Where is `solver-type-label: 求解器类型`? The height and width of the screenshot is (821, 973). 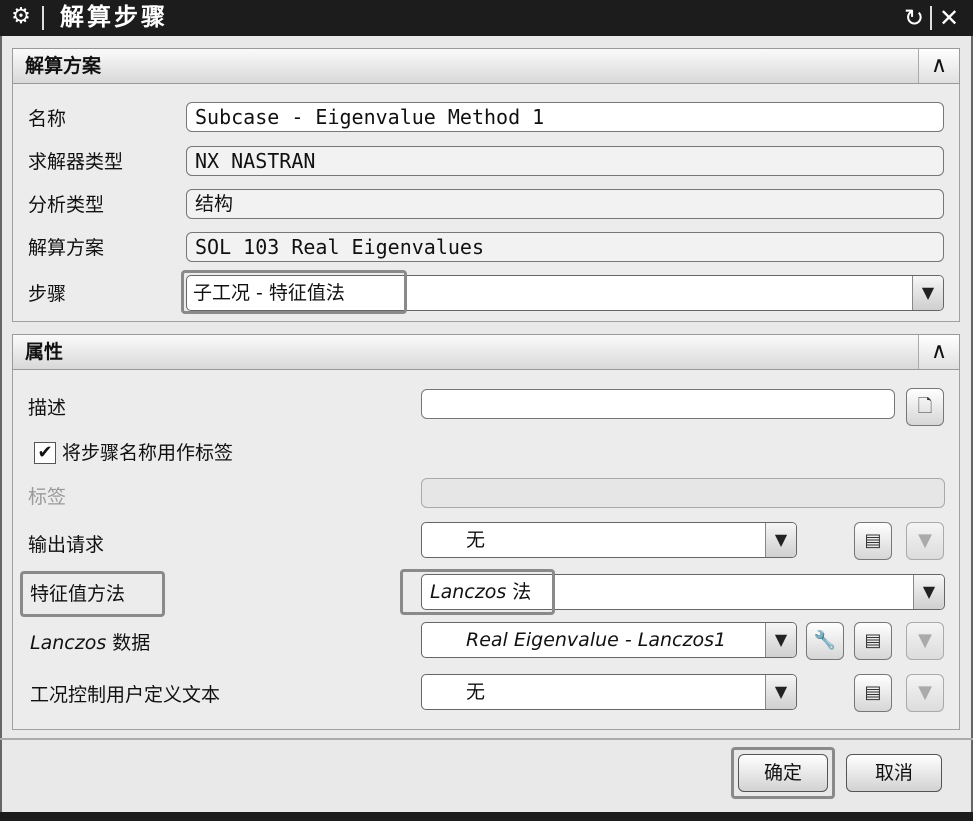 solver-type-label: 求解器类型 is located at coordinates (76, 162).